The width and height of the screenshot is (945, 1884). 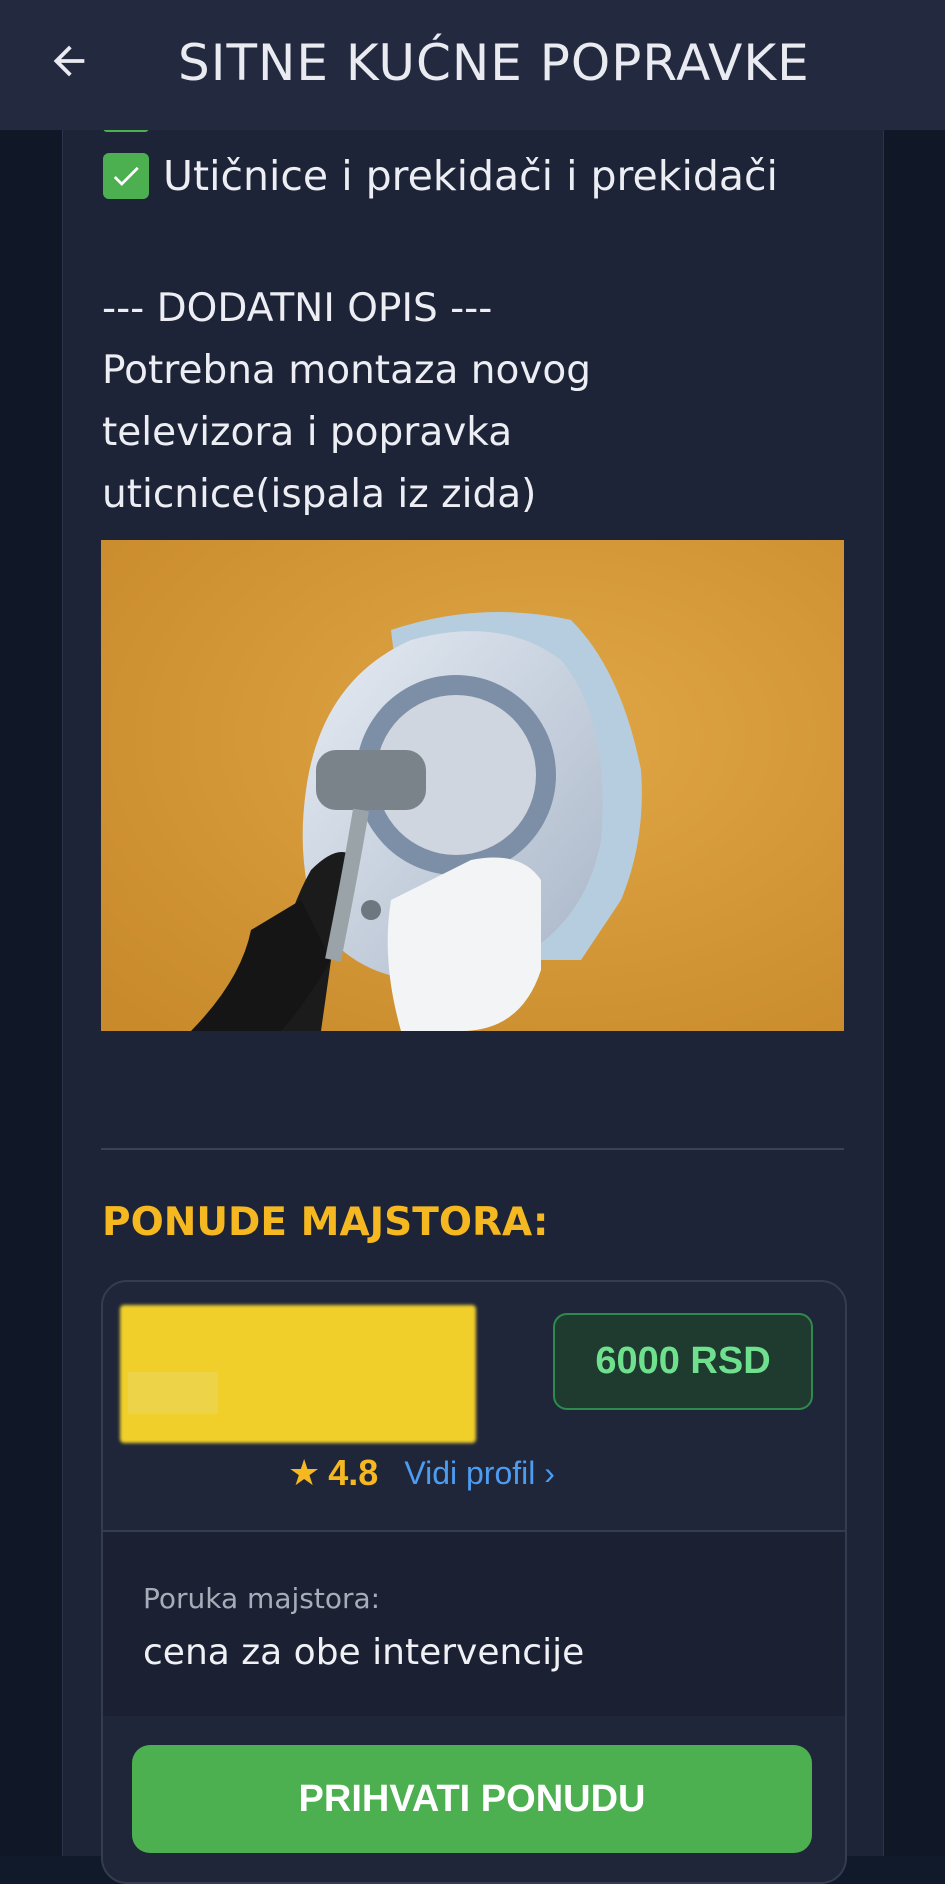 What do you see at coordinates (353, 1472) in the screenshot?
I see `rating-value: 4.8` at bounding box center [353, 1472].